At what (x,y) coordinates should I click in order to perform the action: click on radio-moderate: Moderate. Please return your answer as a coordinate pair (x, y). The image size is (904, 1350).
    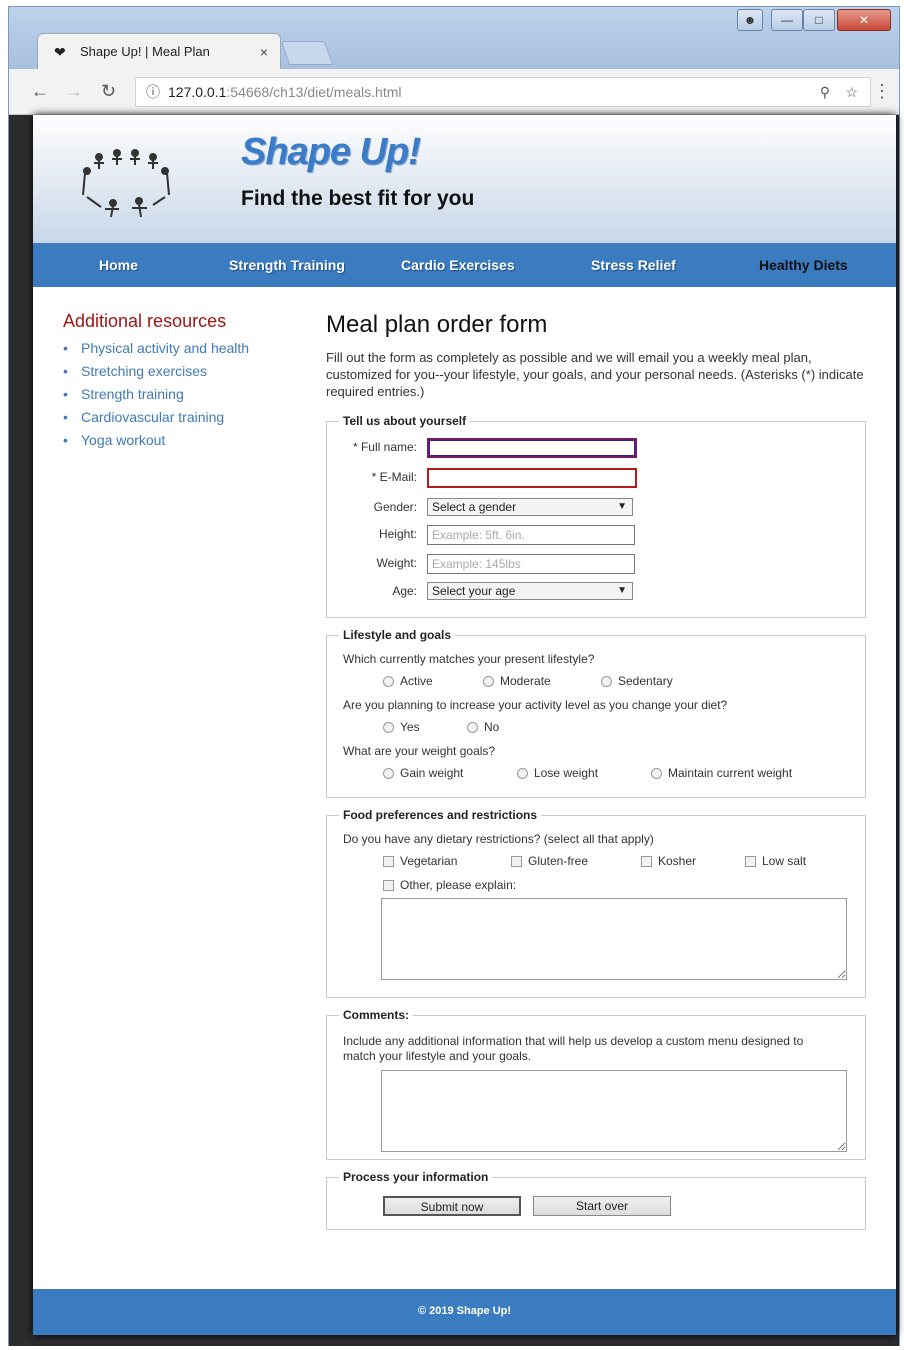
    Looking at the image, I should click on (517, 681).